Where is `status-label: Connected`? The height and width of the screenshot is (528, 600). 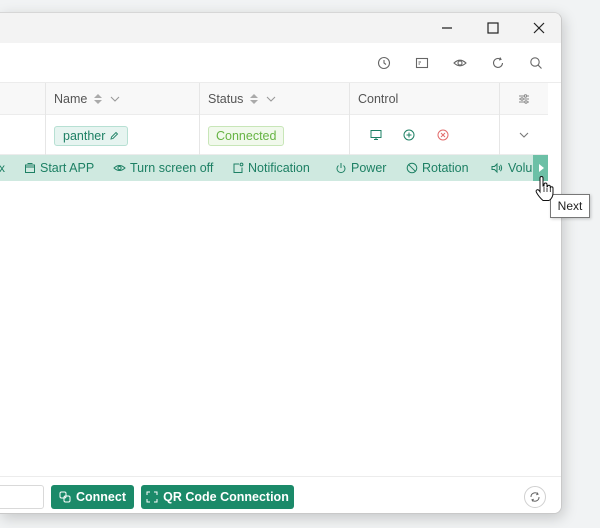
status-label: Connected is located at coordinates (246, 136).